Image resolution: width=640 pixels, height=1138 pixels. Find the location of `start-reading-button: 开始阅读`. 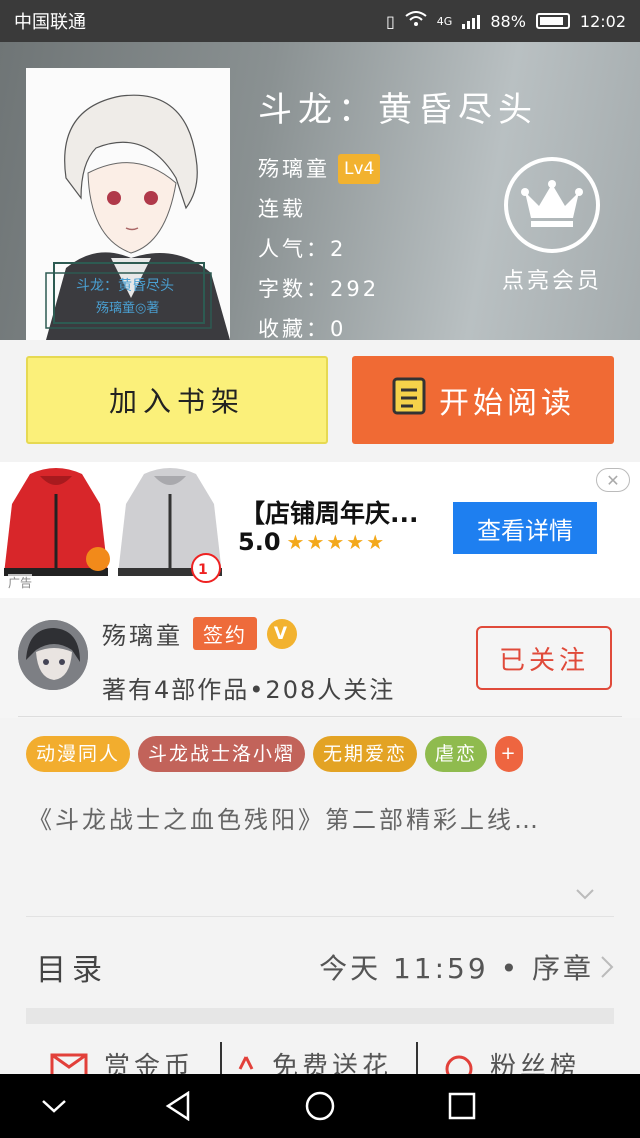

start-reading-button: 开始阅读 is located at coordinates (483, 400).